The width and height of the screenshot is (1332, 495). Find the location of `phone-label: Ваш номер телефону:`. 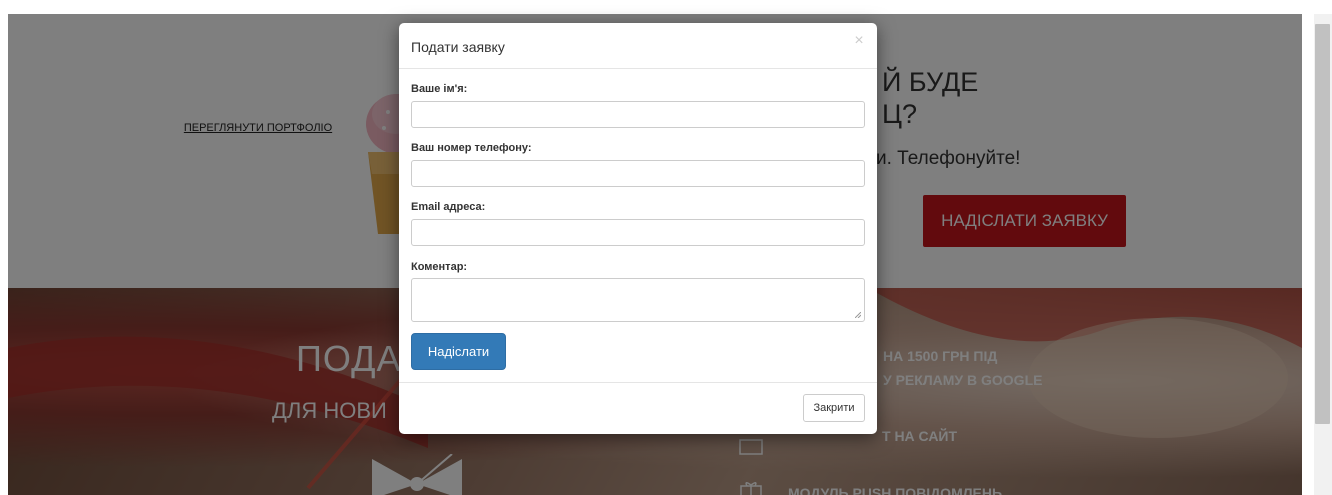

phone-label: Ваш номер телефону: is located at coordinates (471, 148).